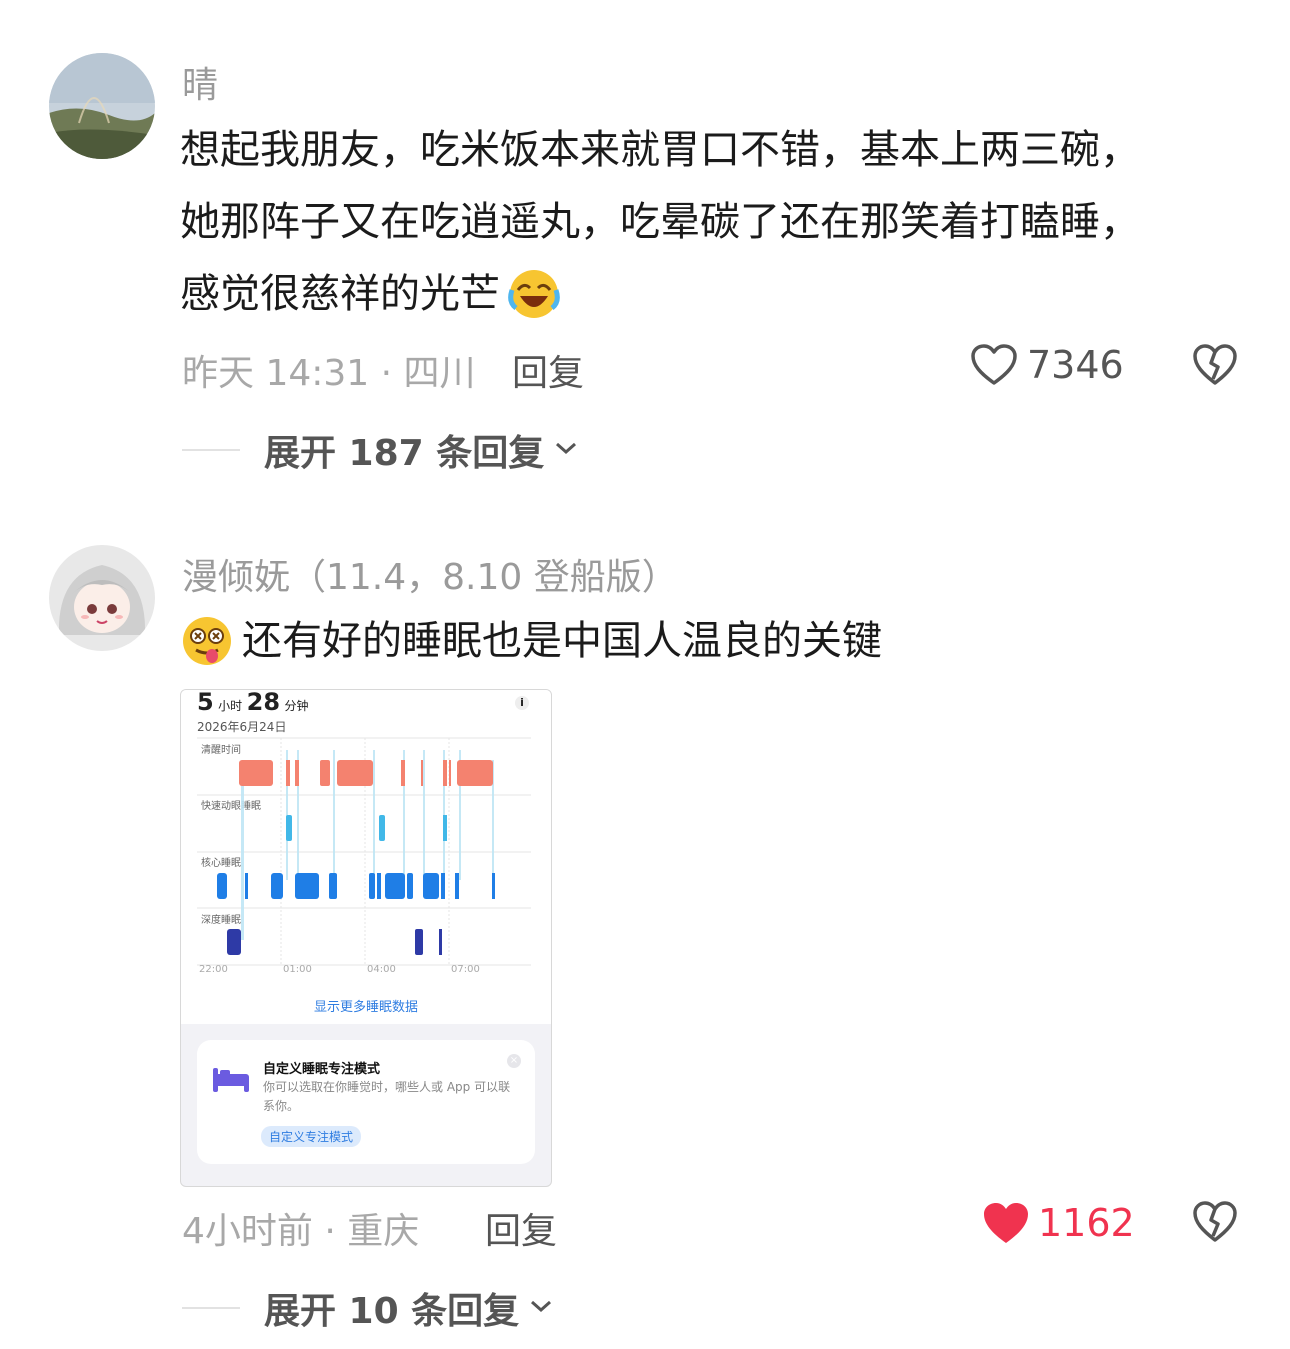 This screenshot has height=1349, width=1290. What do you see at coordinates (329, 373) in the screenshot?
I see `comment-meta: 昨天 14:31 · 四川` at bounding box center [329, 373].